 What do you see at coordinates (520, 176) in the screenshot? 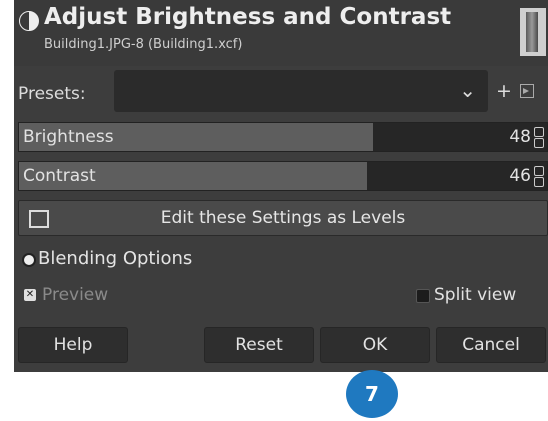
I see `contrast-value: 46` at bounding box center [520, 176].